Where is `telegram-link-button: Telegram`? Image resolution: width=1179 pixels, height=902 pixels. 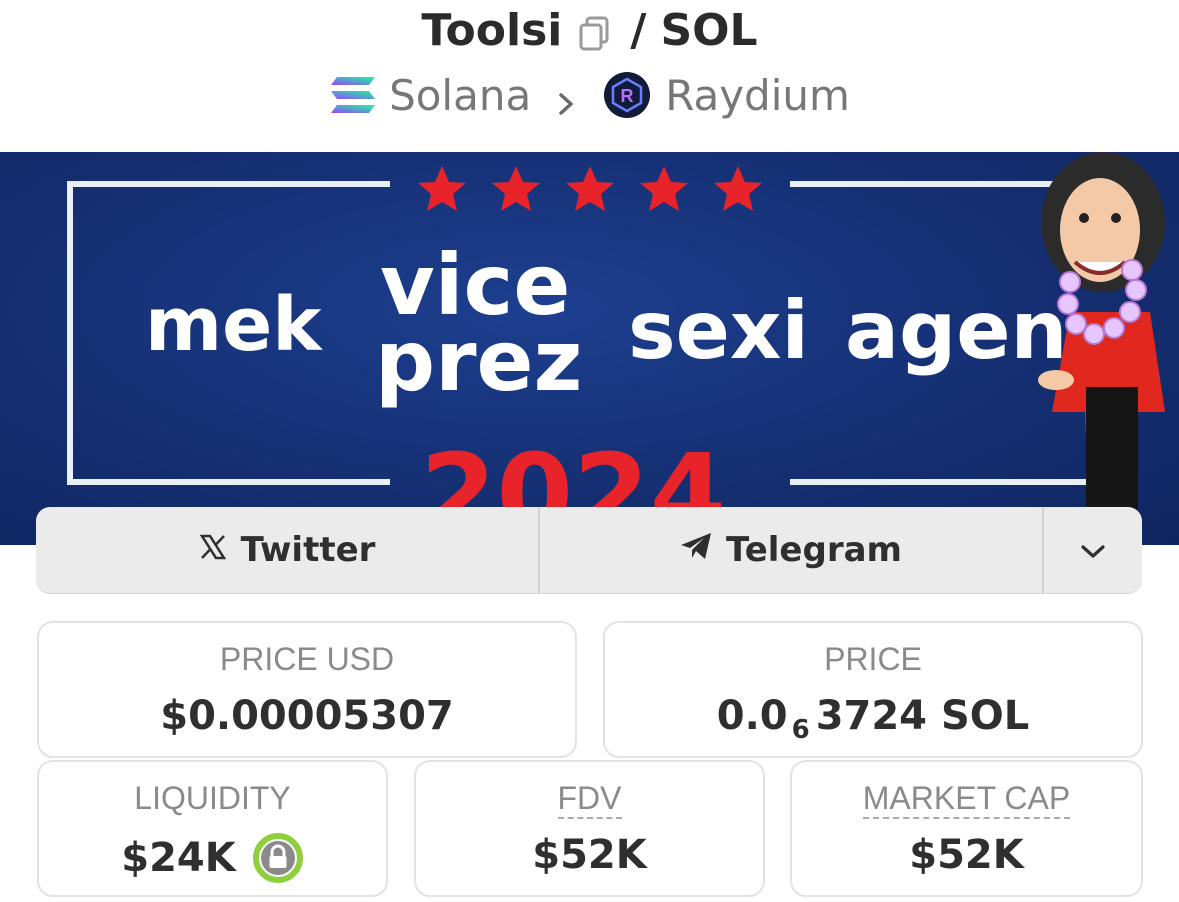 telegram-link-button: Telegram is located at coordinates (792, 550).